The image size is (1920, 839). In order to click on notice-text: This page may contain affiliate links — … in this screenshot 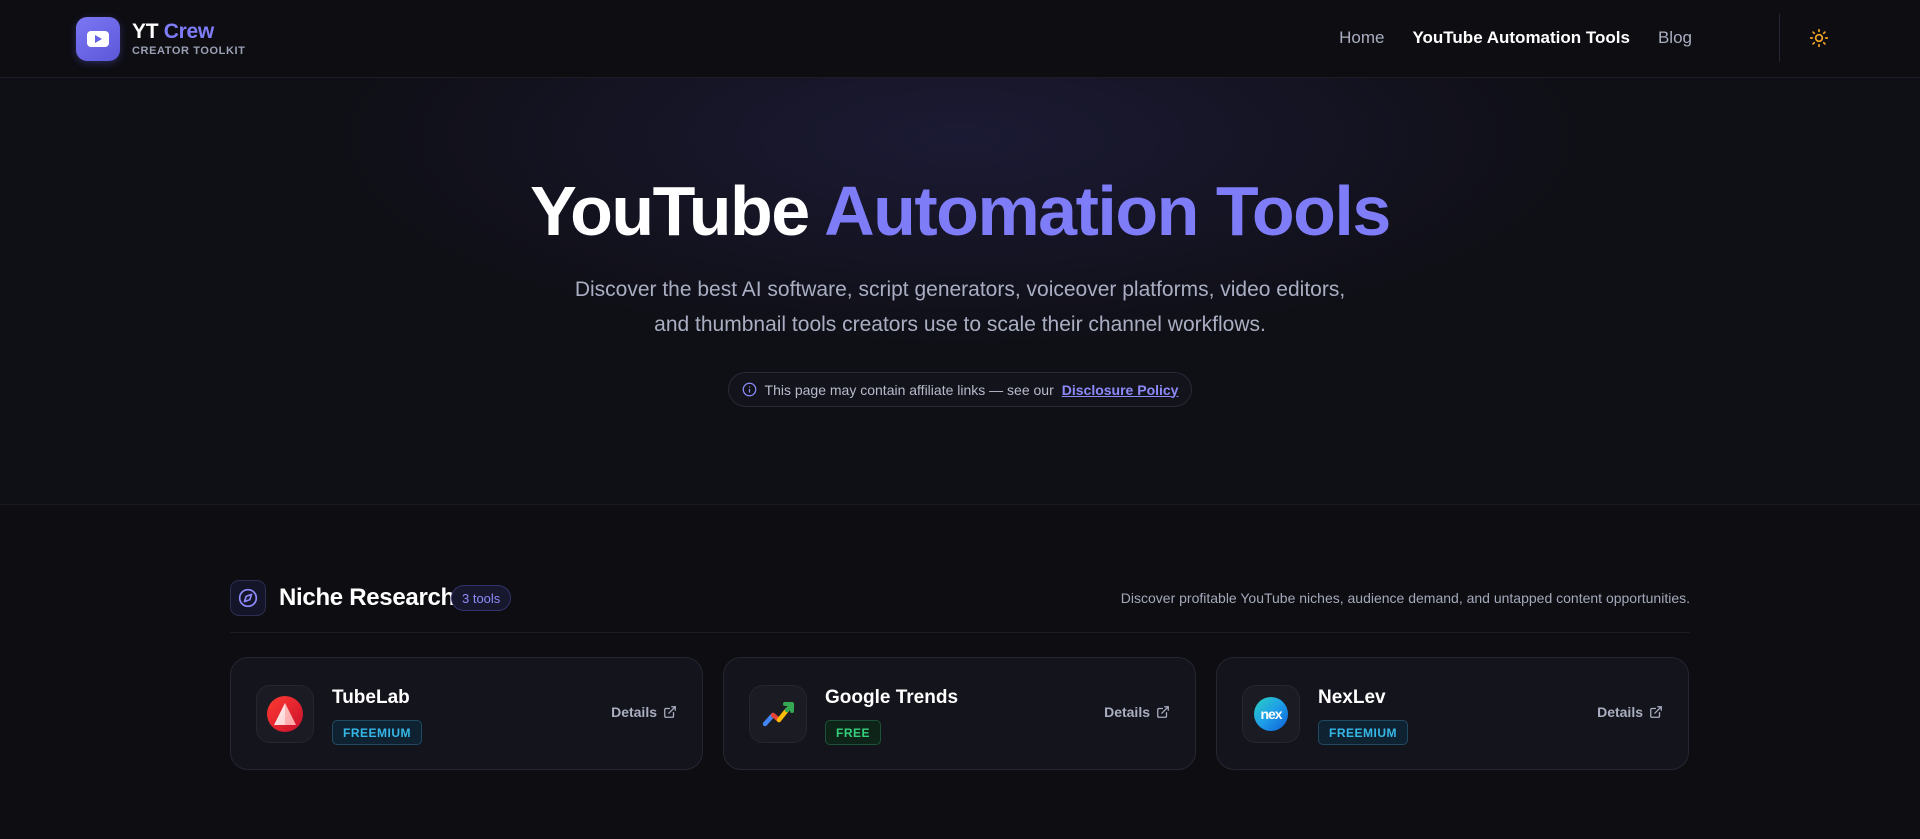, I will do `click(909, 389)`.